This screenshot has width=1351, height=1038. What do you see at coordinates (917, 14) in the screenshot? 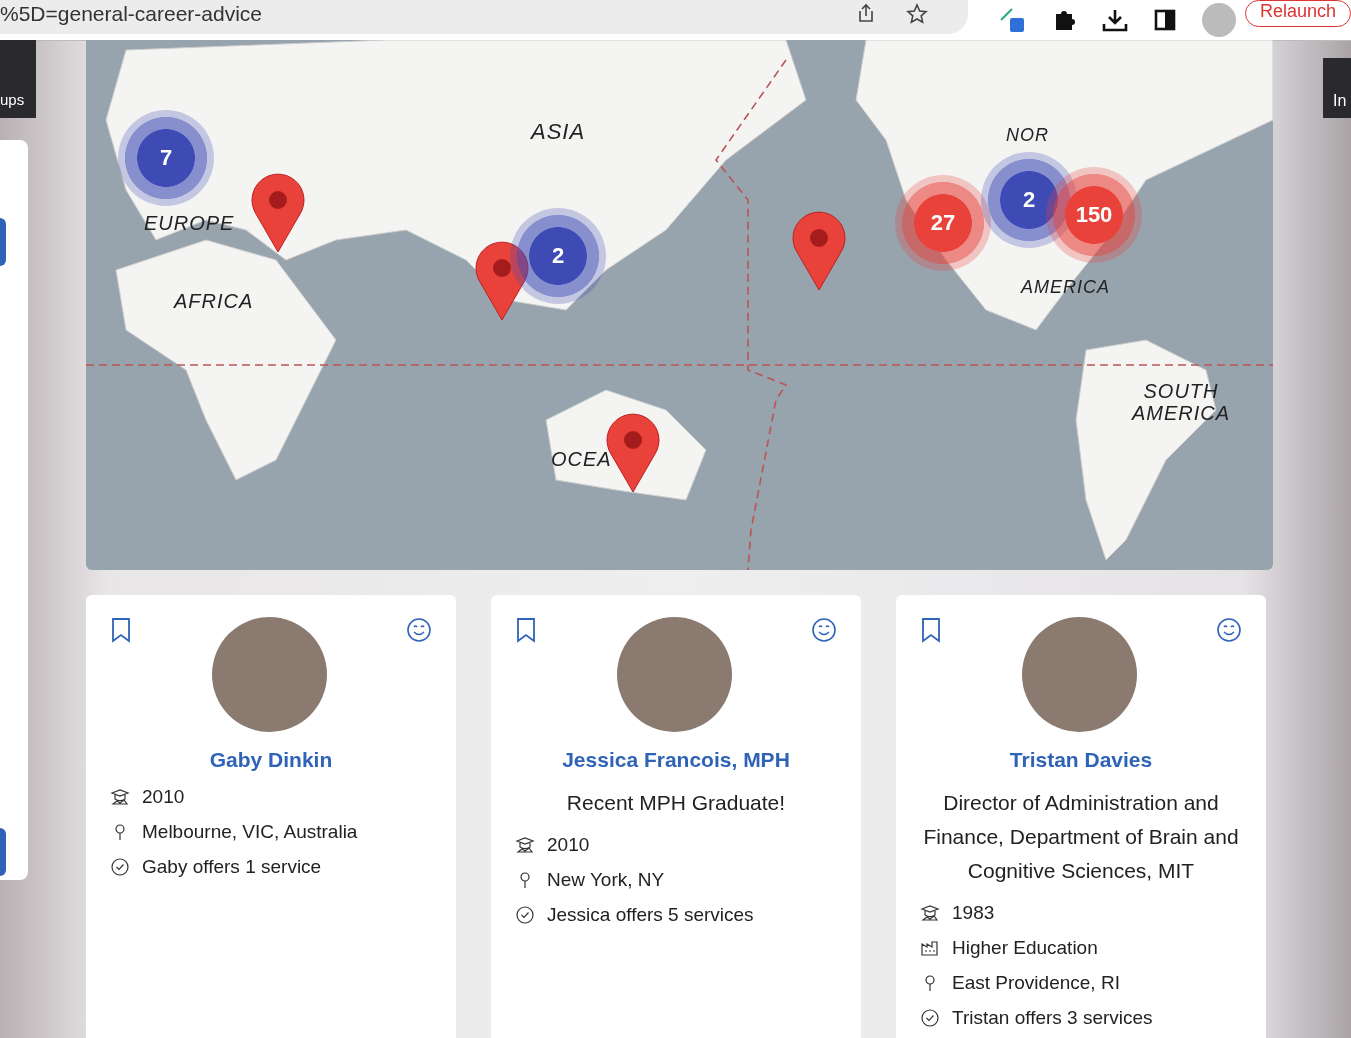
I see `star-icon` at bounding box center [917, 14].